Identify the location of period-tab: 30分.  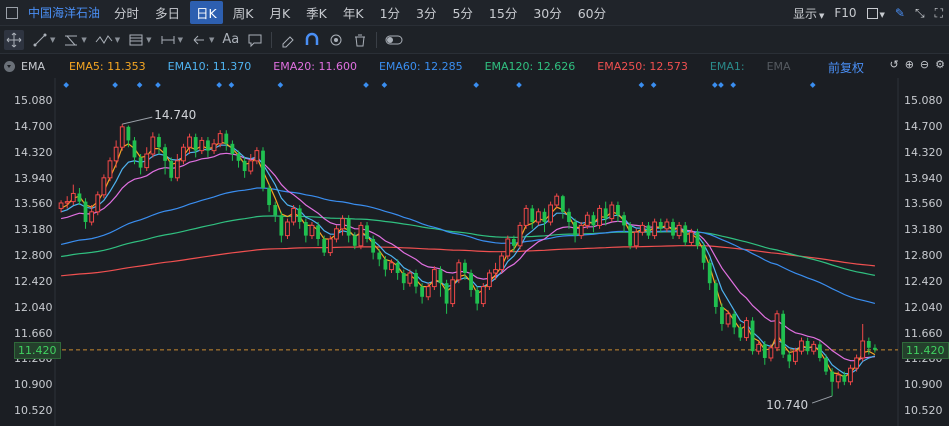
(547, 12).